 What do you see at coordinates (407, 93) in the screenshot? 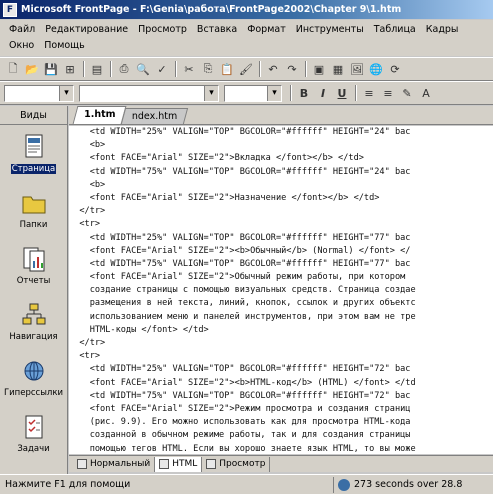
I see `highlight-icon: ✎` at bounding box center [407, 93].